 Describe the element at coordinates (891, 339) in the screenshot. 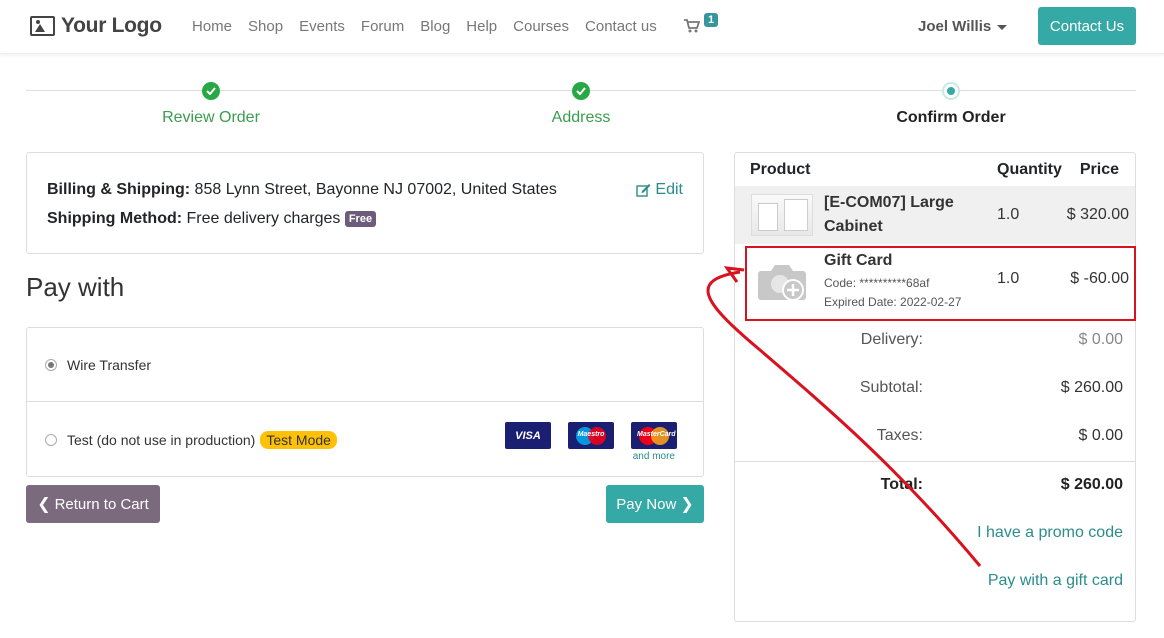

I see `delivery-label: Delivery:` at that location.